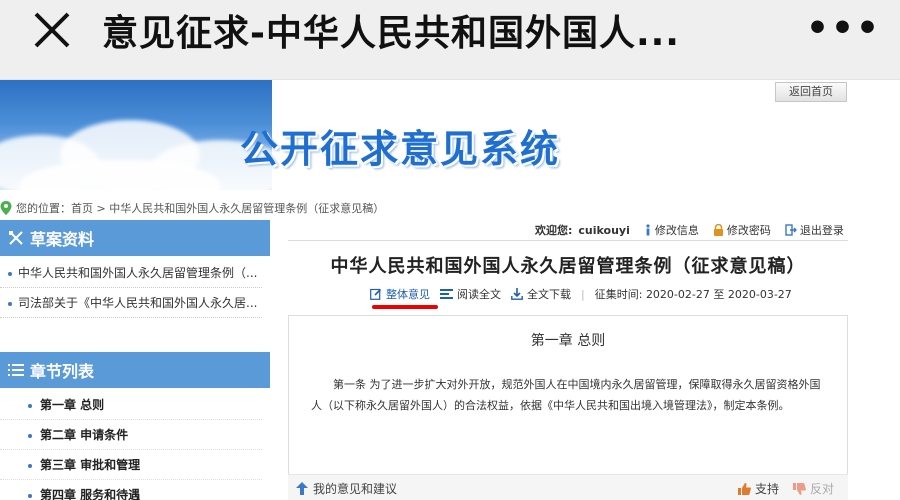 The image size is (900, 500). What do you see at coordinates (135, 370) in the screenshot?
I see `chapters-panel-heading: 章节列表` at bounding box center [135, 370].